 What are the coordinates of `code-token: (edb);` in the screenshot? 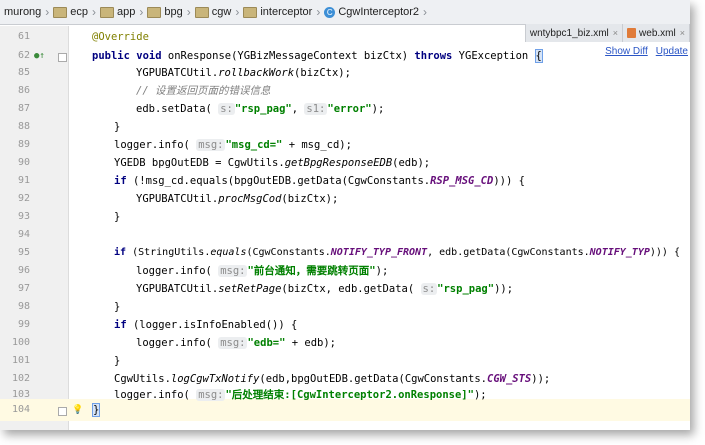 It's located at (411, 163).